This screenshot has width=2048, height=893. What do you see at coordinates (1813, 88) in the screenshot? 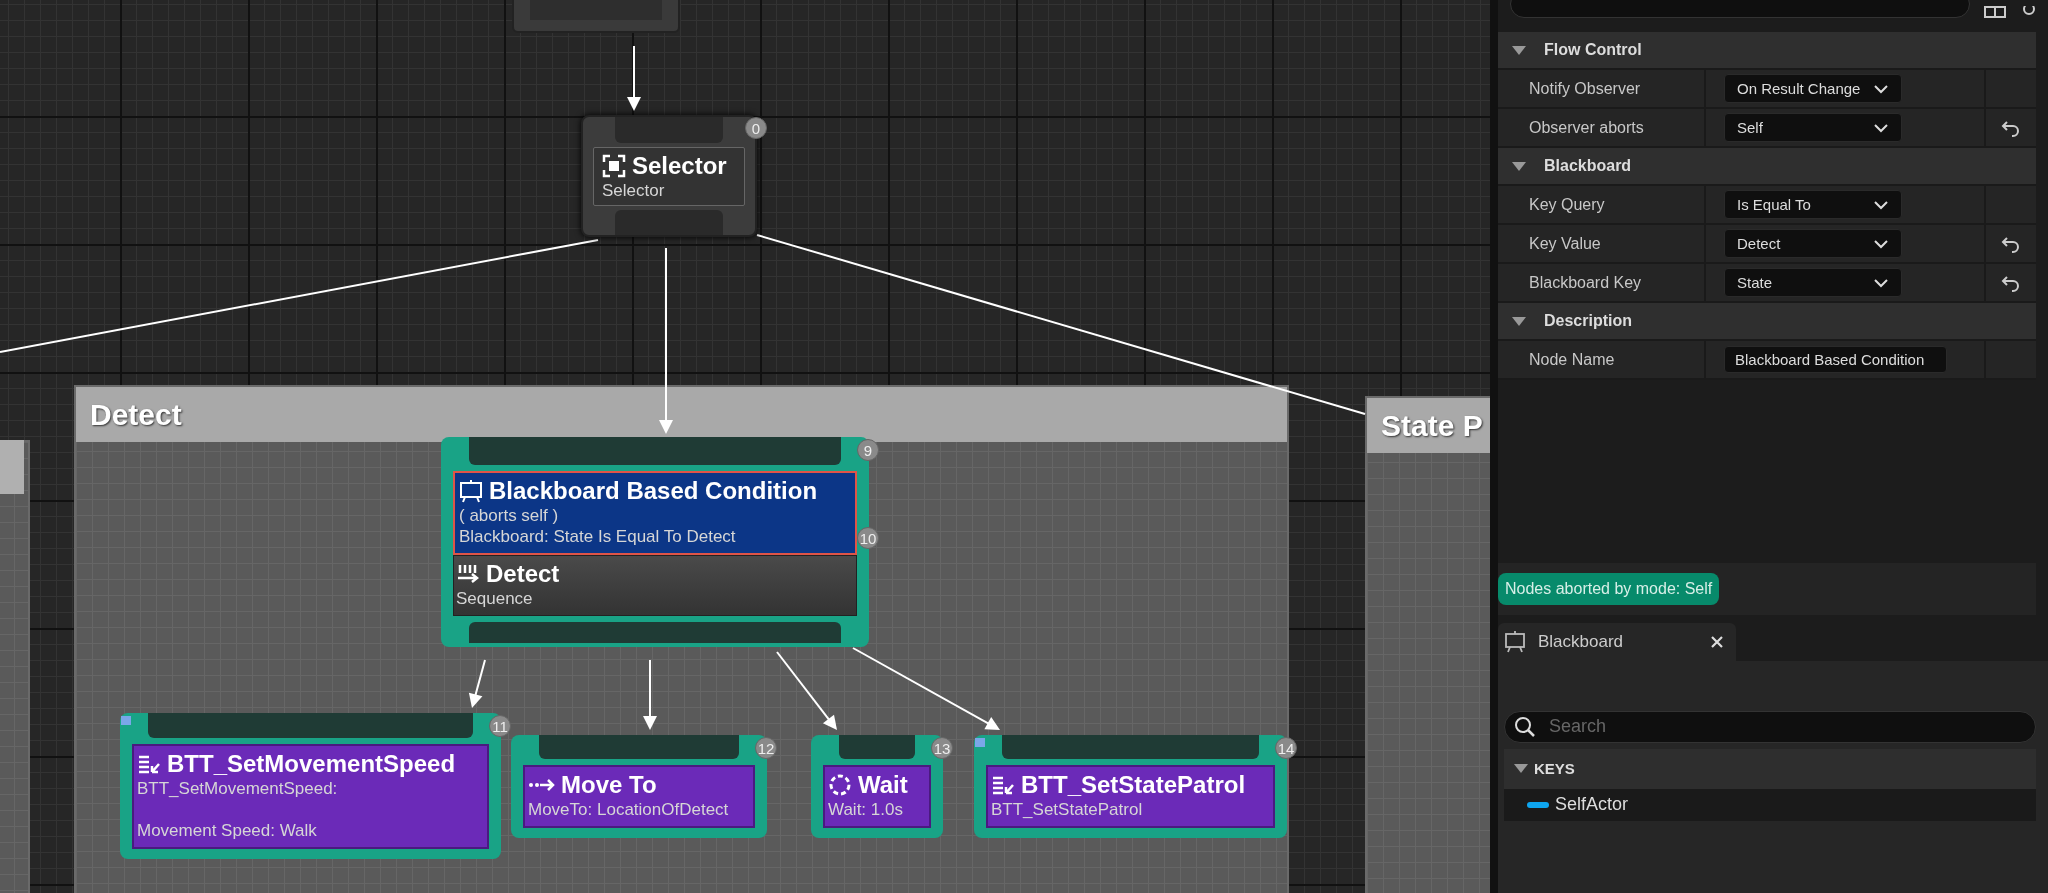
I see `dropdown: On Result Change` at bounding box center [1813, 88].